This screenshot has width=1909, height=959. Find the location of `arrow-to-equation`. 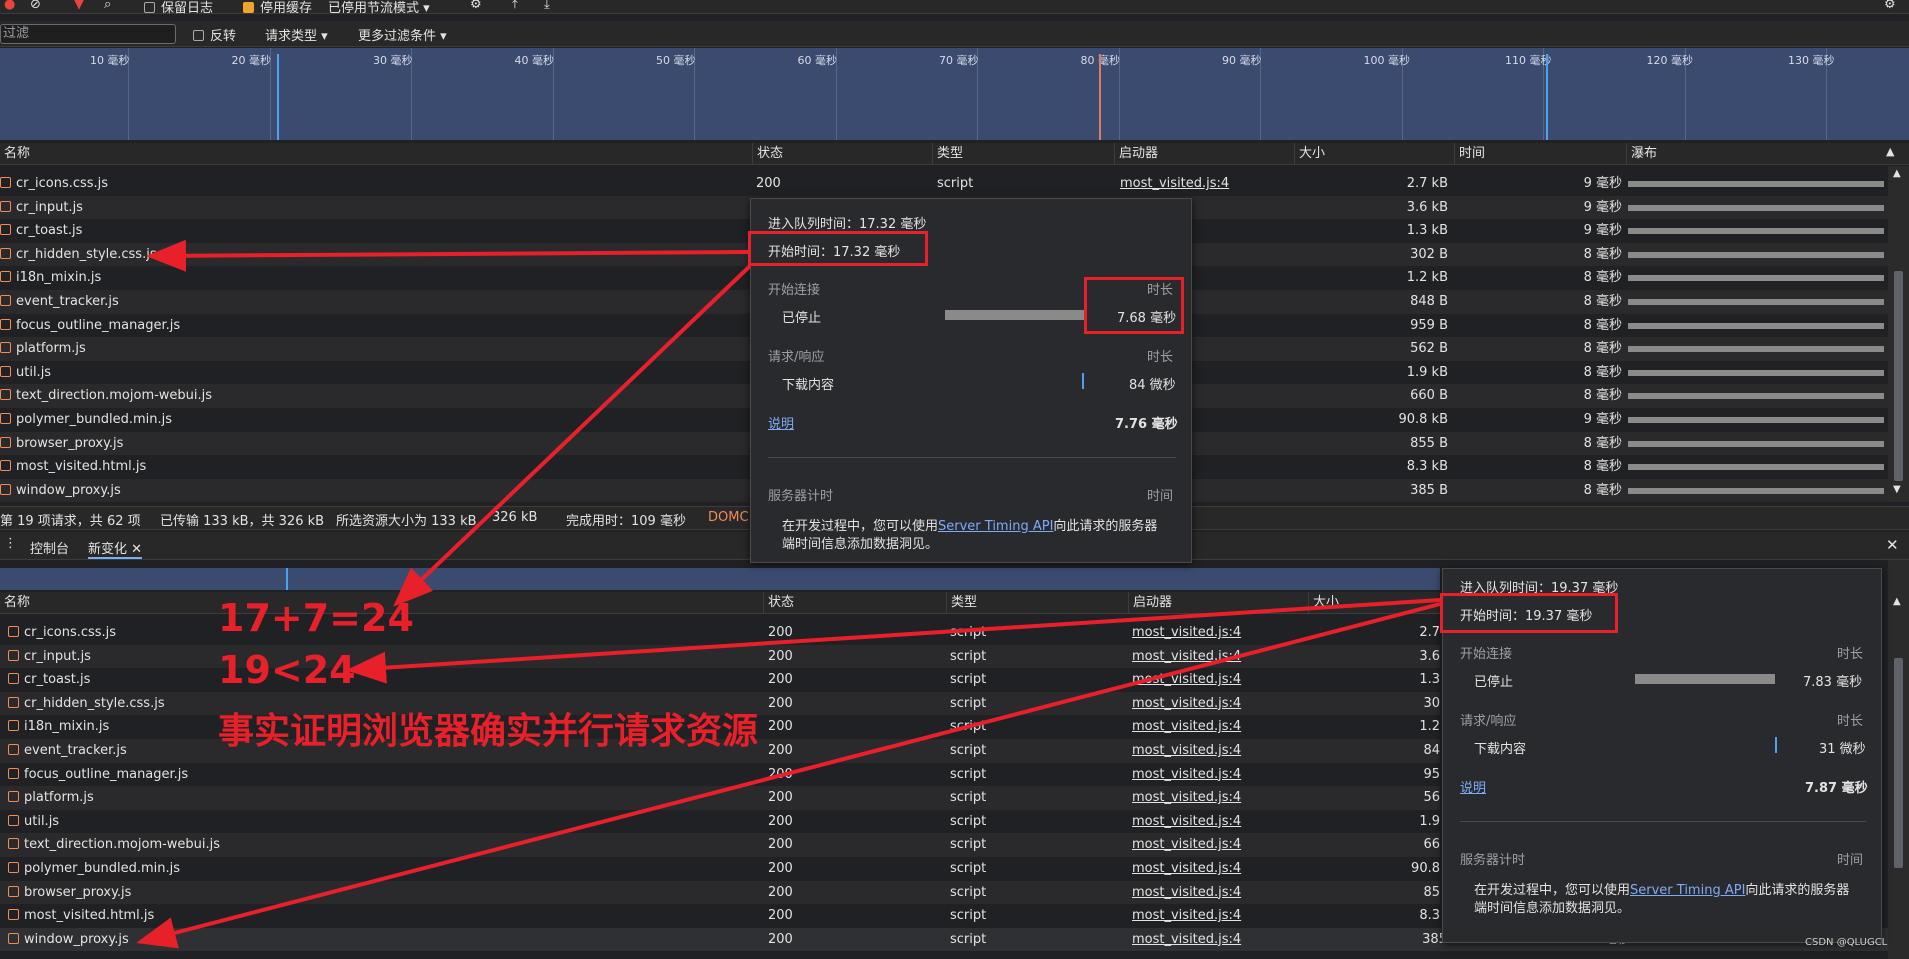

arrow-to-equation is located at coordinates (572, 435).